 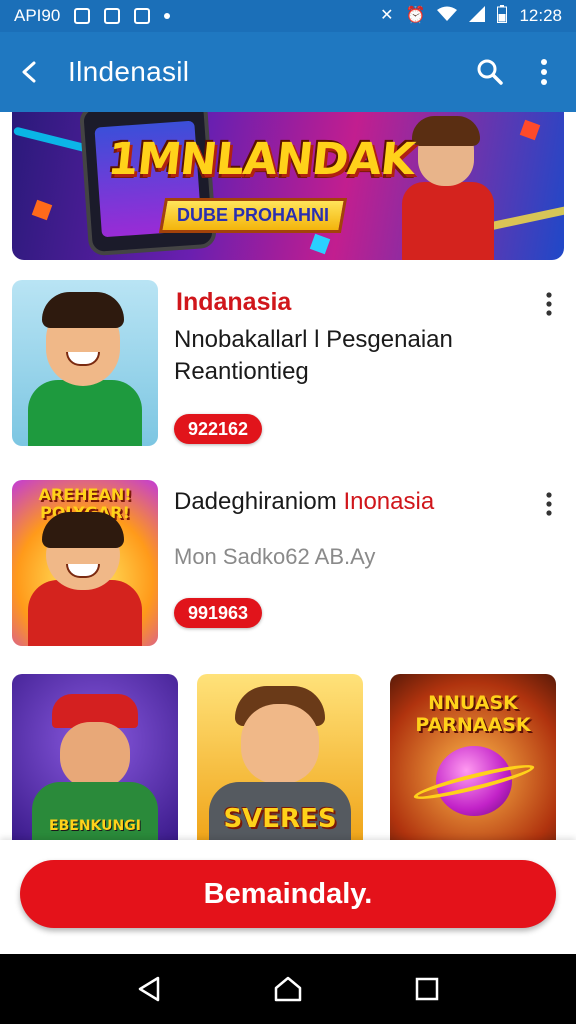 I want to click on notification-icon, so click(x=82, y=16).